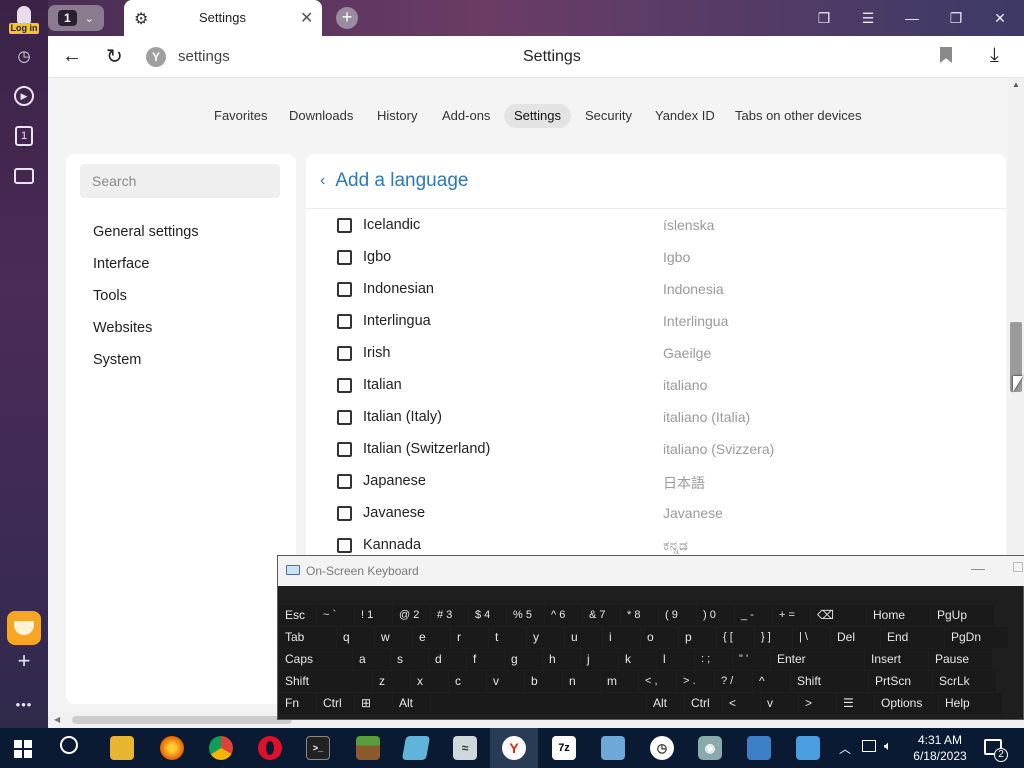  Describe the element at coordinates (523, 659) in the screenshot. I see `key-g: g` at that location.